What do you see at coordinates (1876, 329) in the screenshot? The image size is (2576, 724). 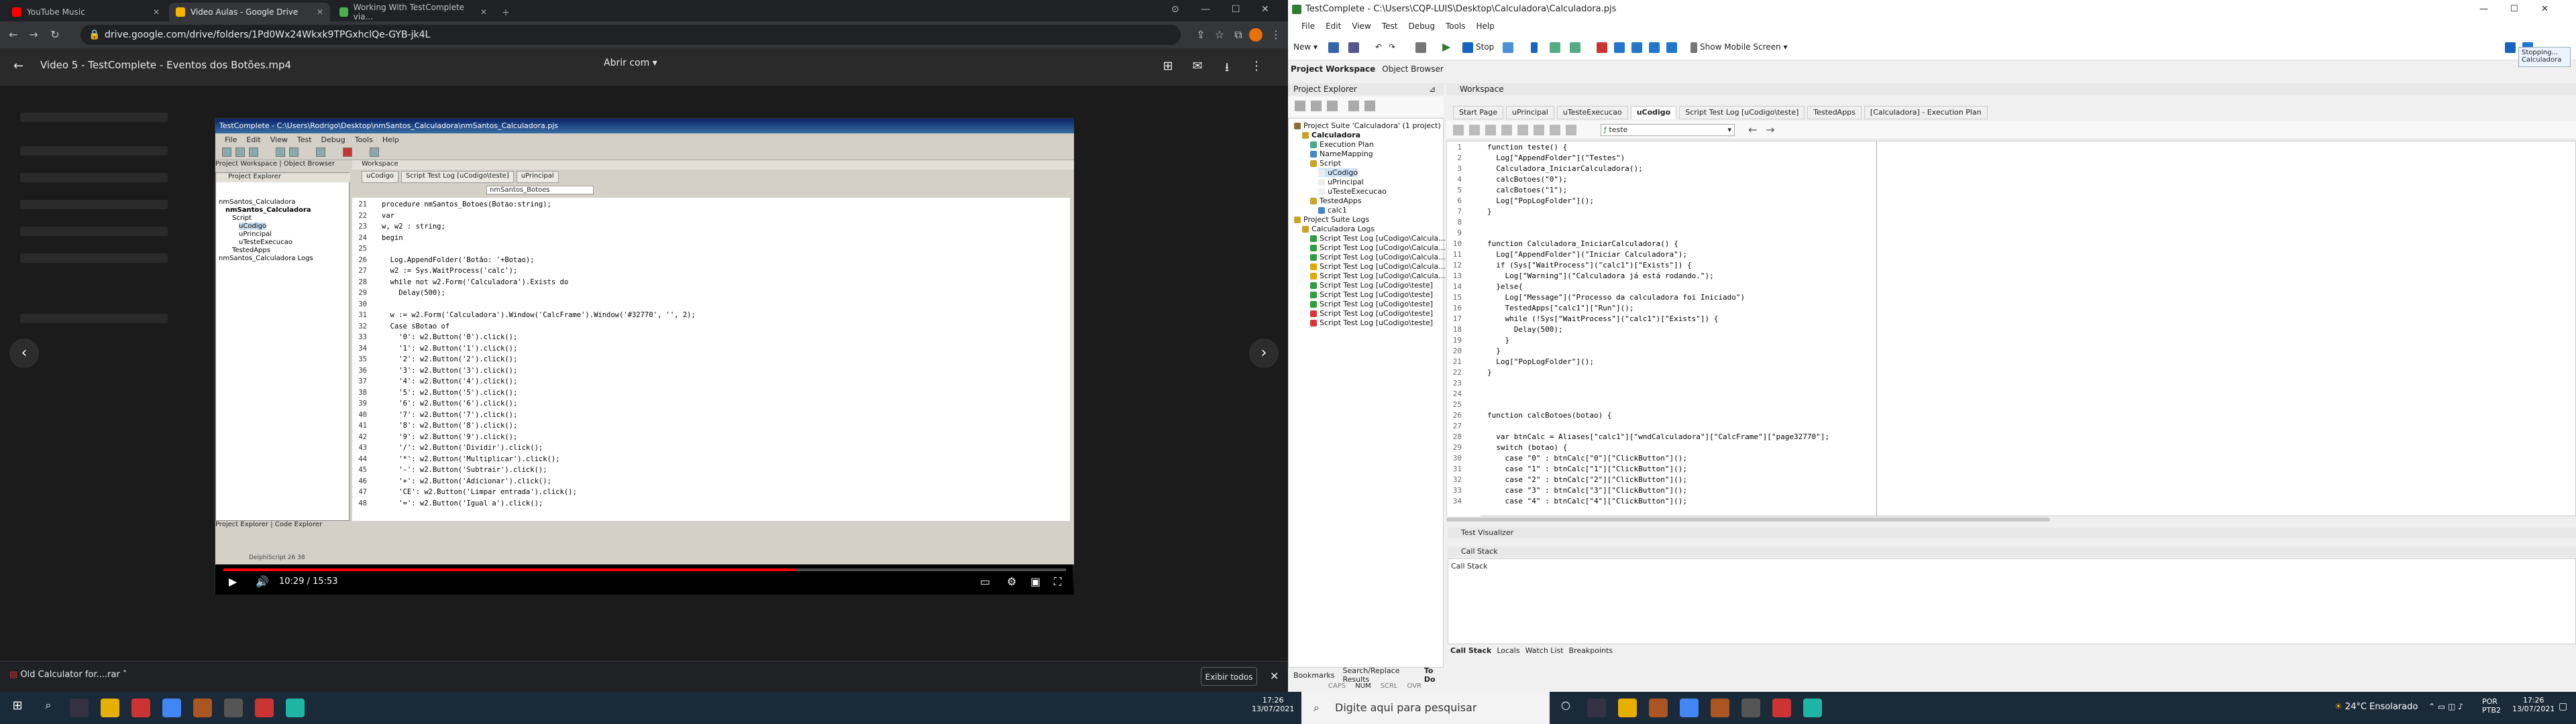 I see `editor-splitter` at bounding box center [1876, 329].